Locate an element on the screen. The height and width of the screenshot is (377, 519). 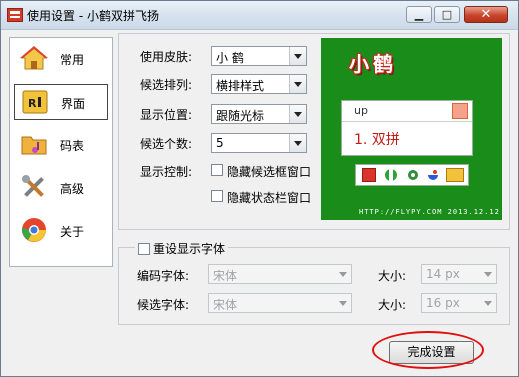
sidebar-item-codetable: 码表 is located at coordinates (61, 145).